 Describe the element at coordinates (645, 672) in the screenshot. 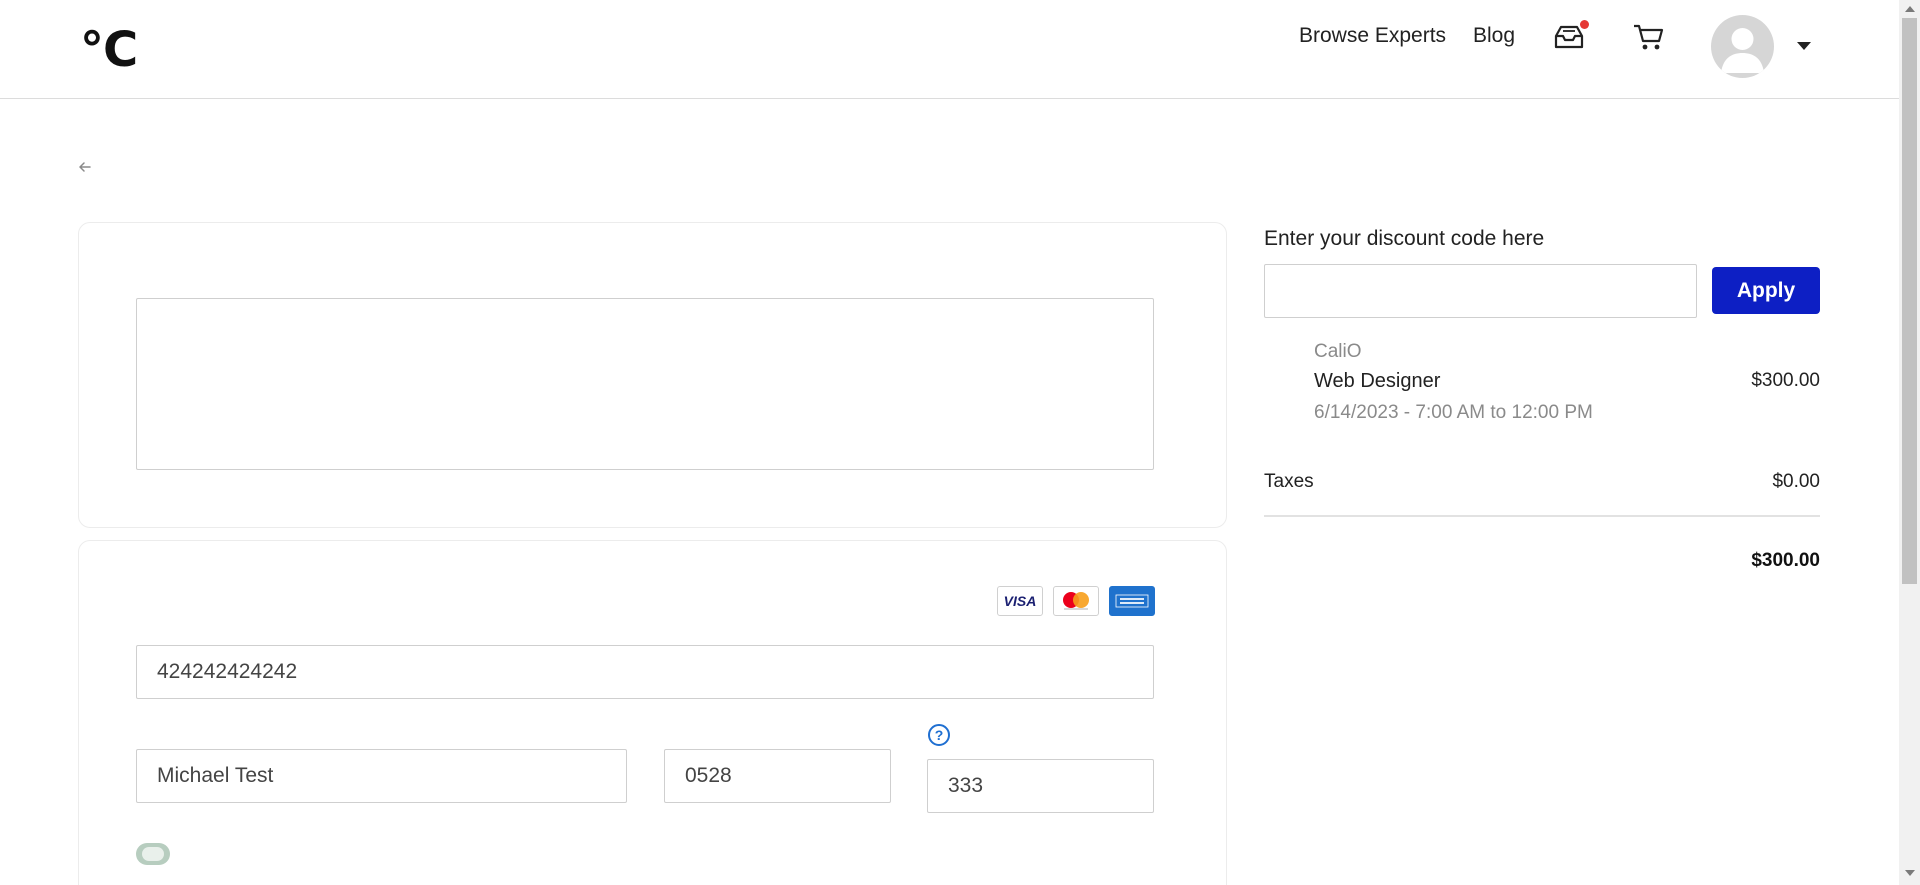

I see `card-number-field: 424242424242` at that location.